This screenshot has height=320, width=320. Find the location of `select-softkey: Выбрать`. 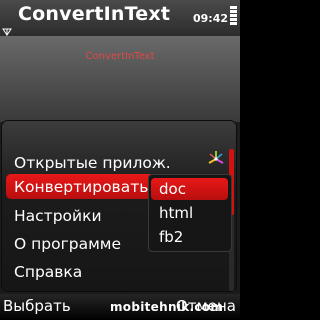

select-softkey: Выбрать is located at coordinates (37, 306).